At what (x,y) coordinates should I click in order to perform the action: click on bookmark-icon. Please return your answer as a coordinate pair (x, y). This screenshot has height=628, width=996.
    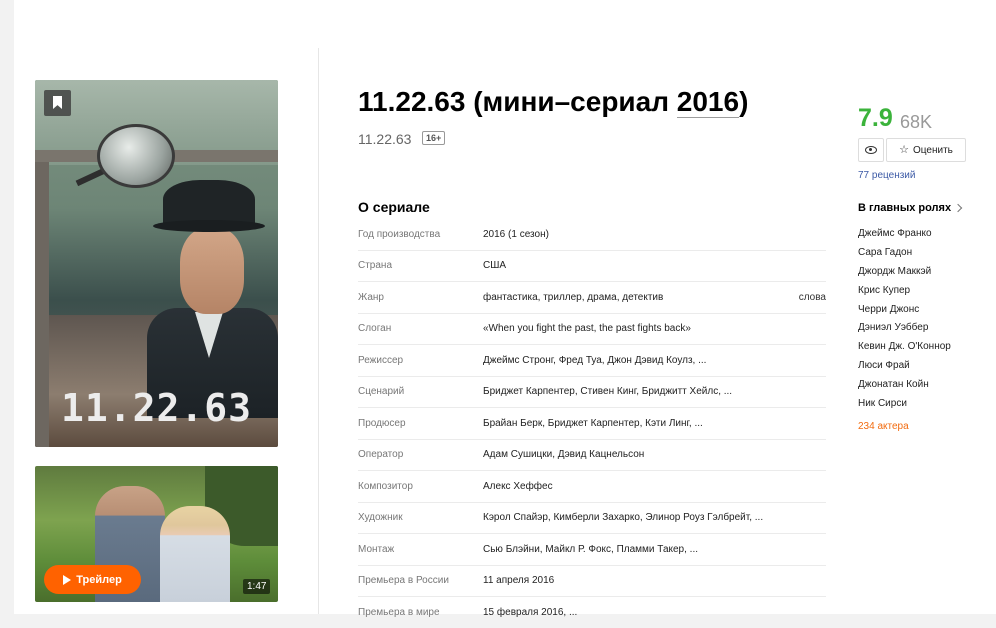
    Looking at the image, I should click on (57, 102).